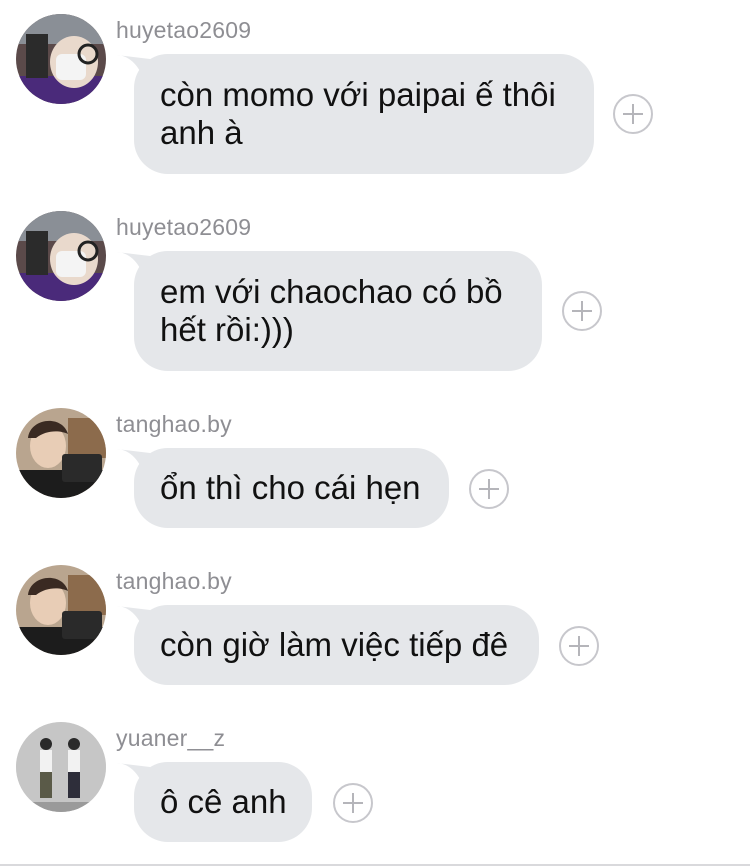 The image size is (750, 866). I want to click on message-bubble: em với chaochao có bồ hết rồi:))), so click(329, 311).